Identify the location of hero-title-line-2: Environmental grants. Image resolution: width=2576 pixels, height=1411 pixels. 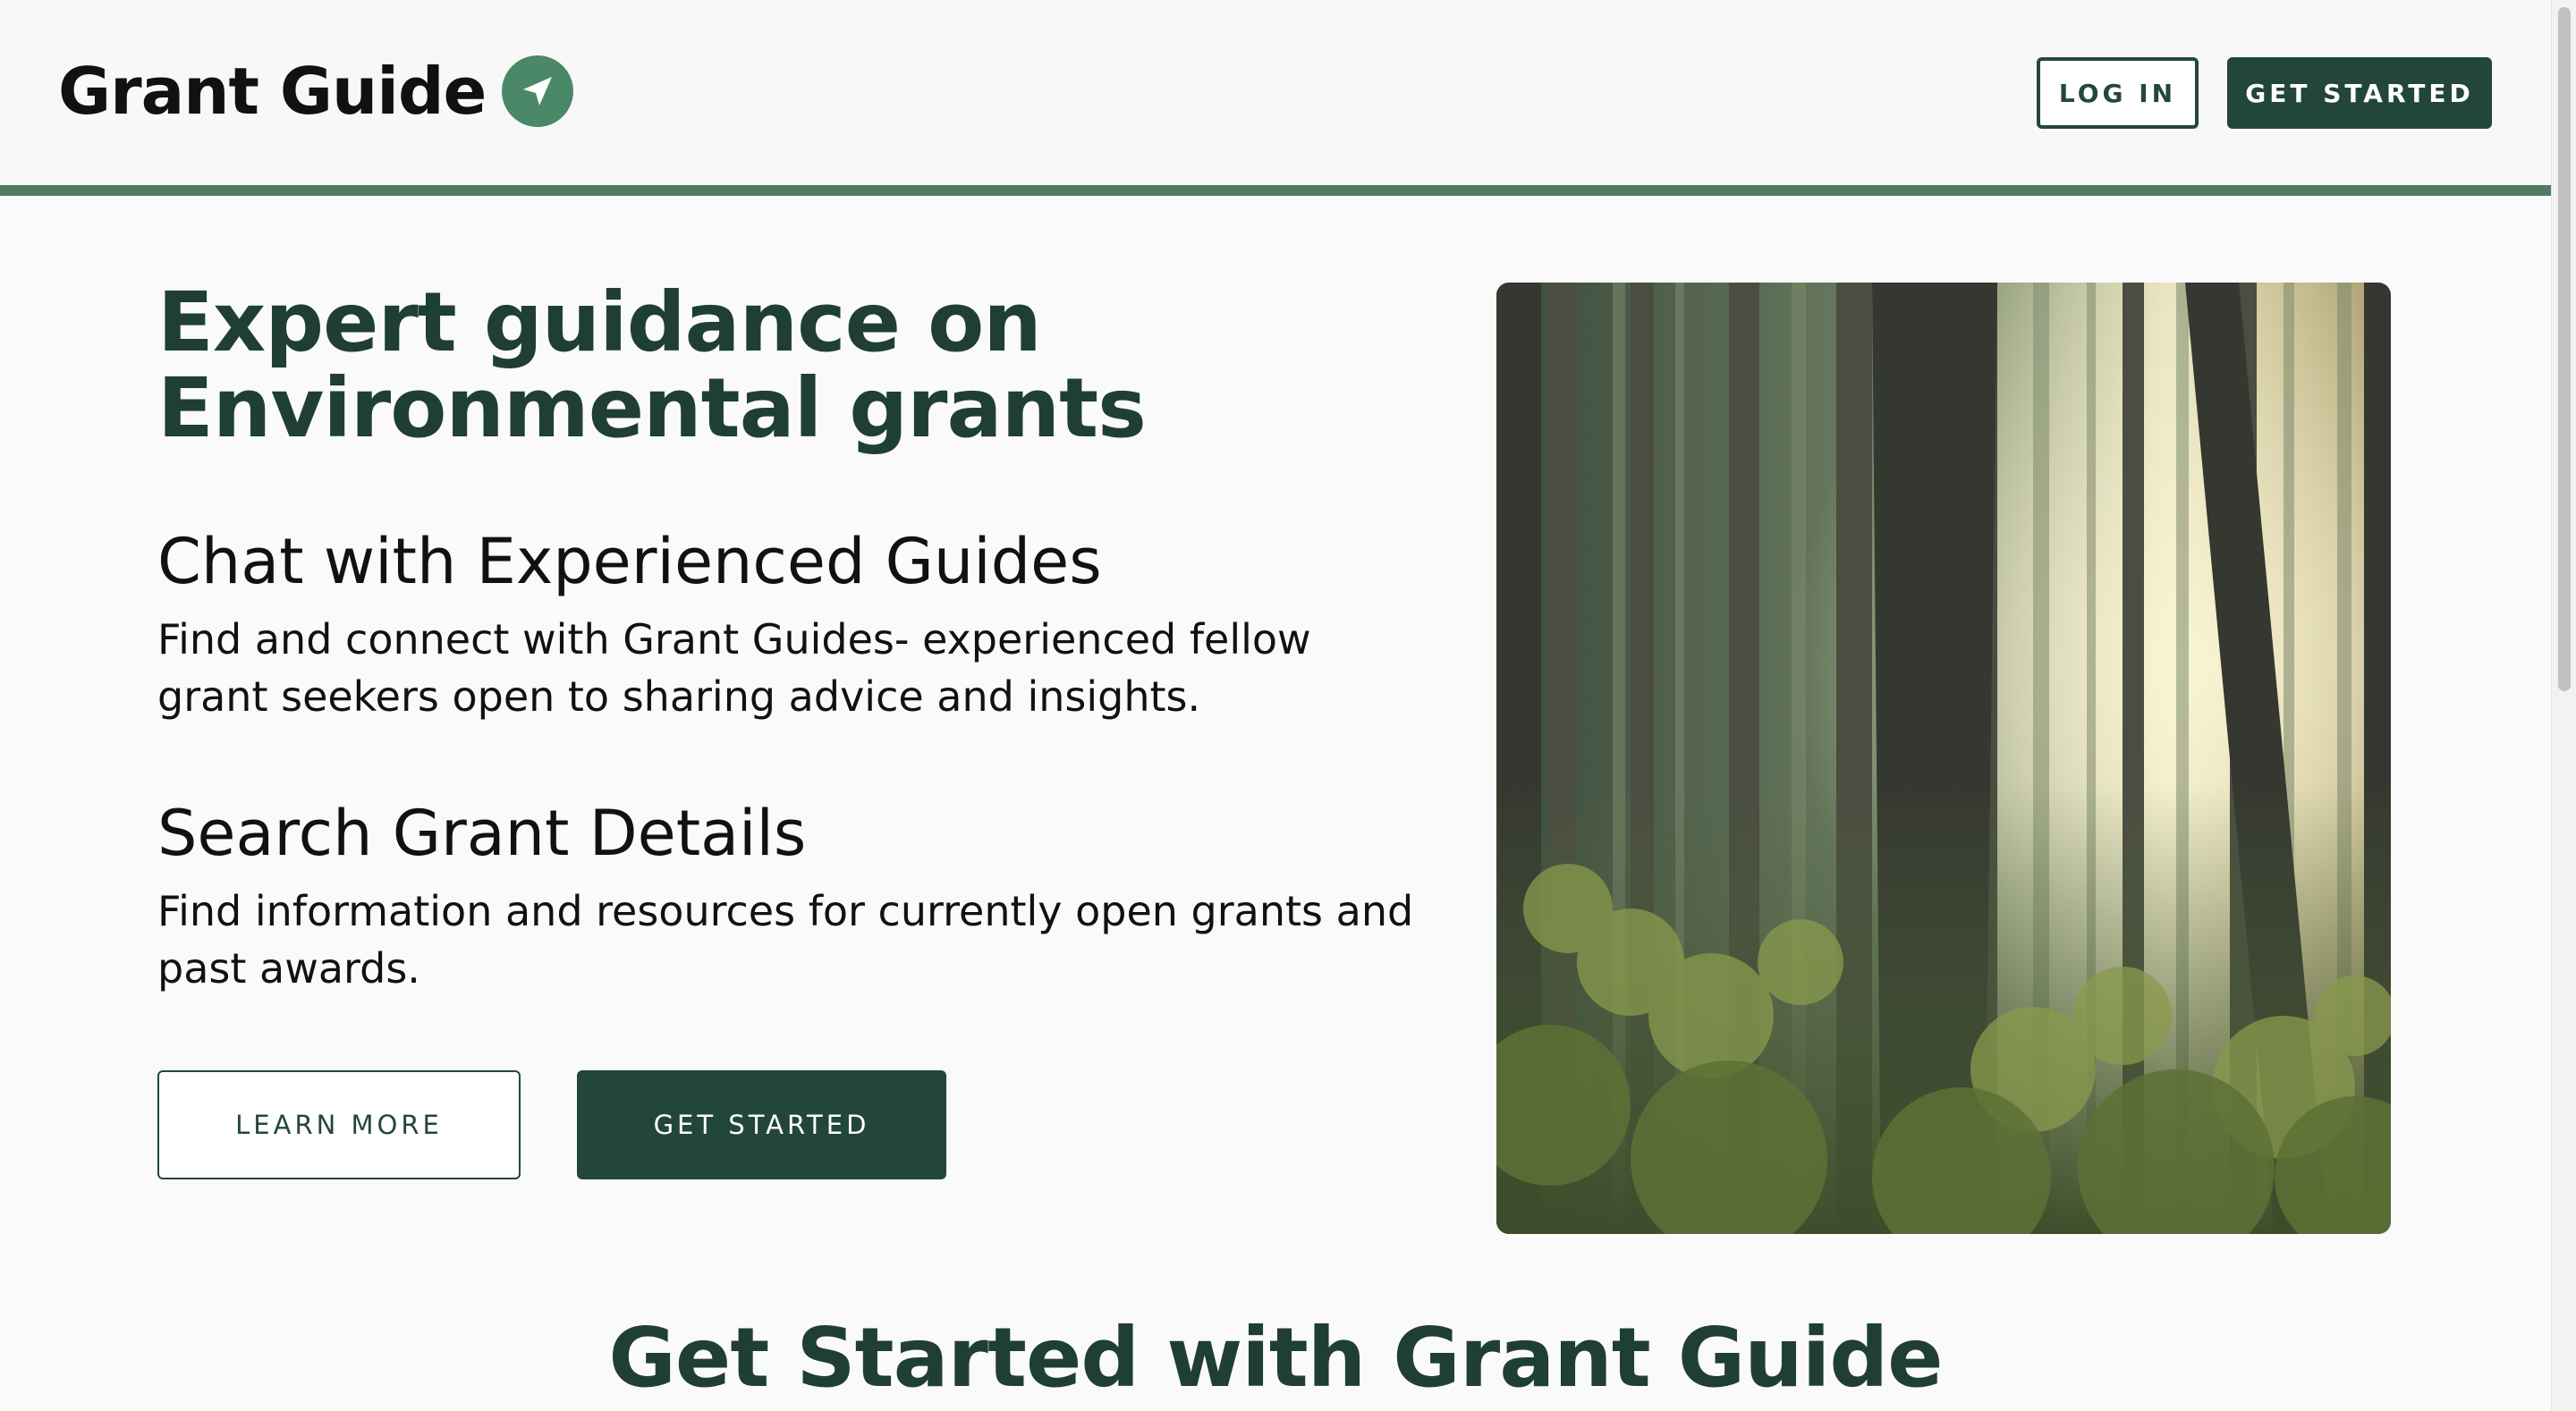
(652, 408).